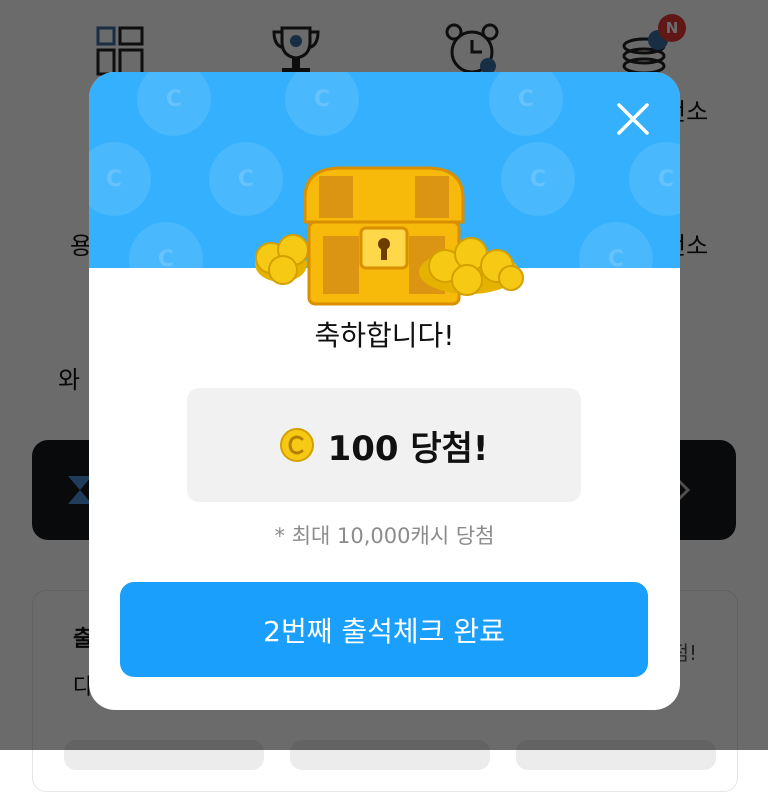  I want to click on prize-amount: 100 당첨!, so click(408, 448).